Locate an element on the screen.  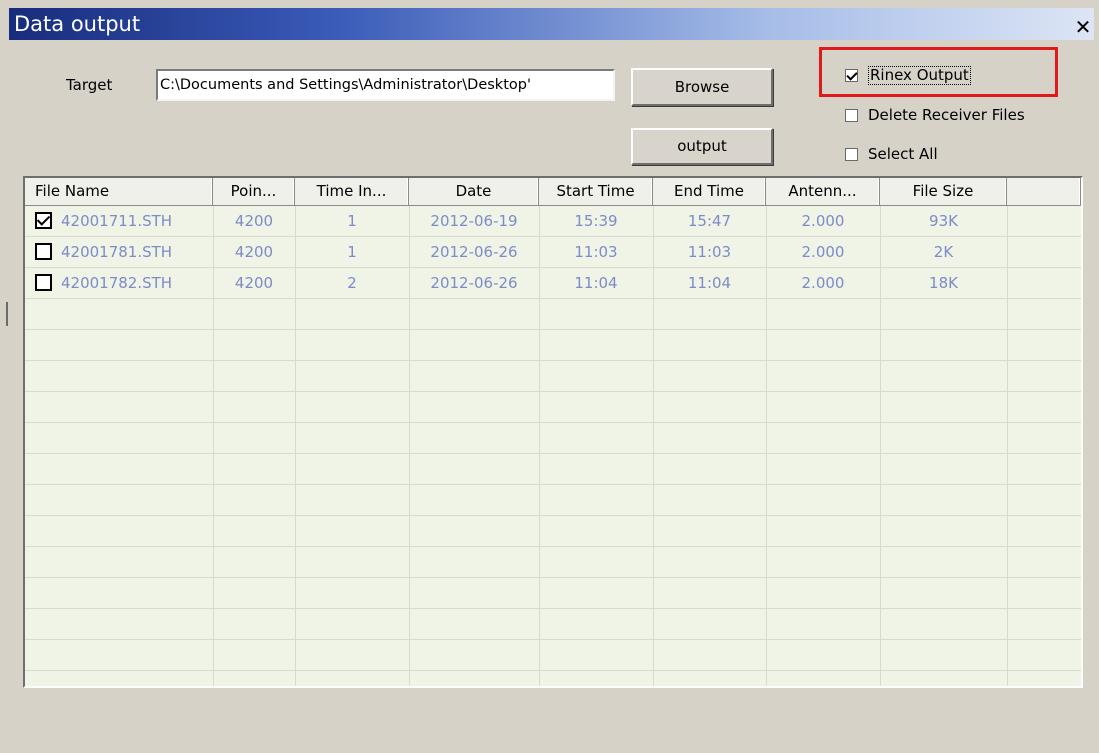
window-title: Data output is located at coordinates (77, 24).